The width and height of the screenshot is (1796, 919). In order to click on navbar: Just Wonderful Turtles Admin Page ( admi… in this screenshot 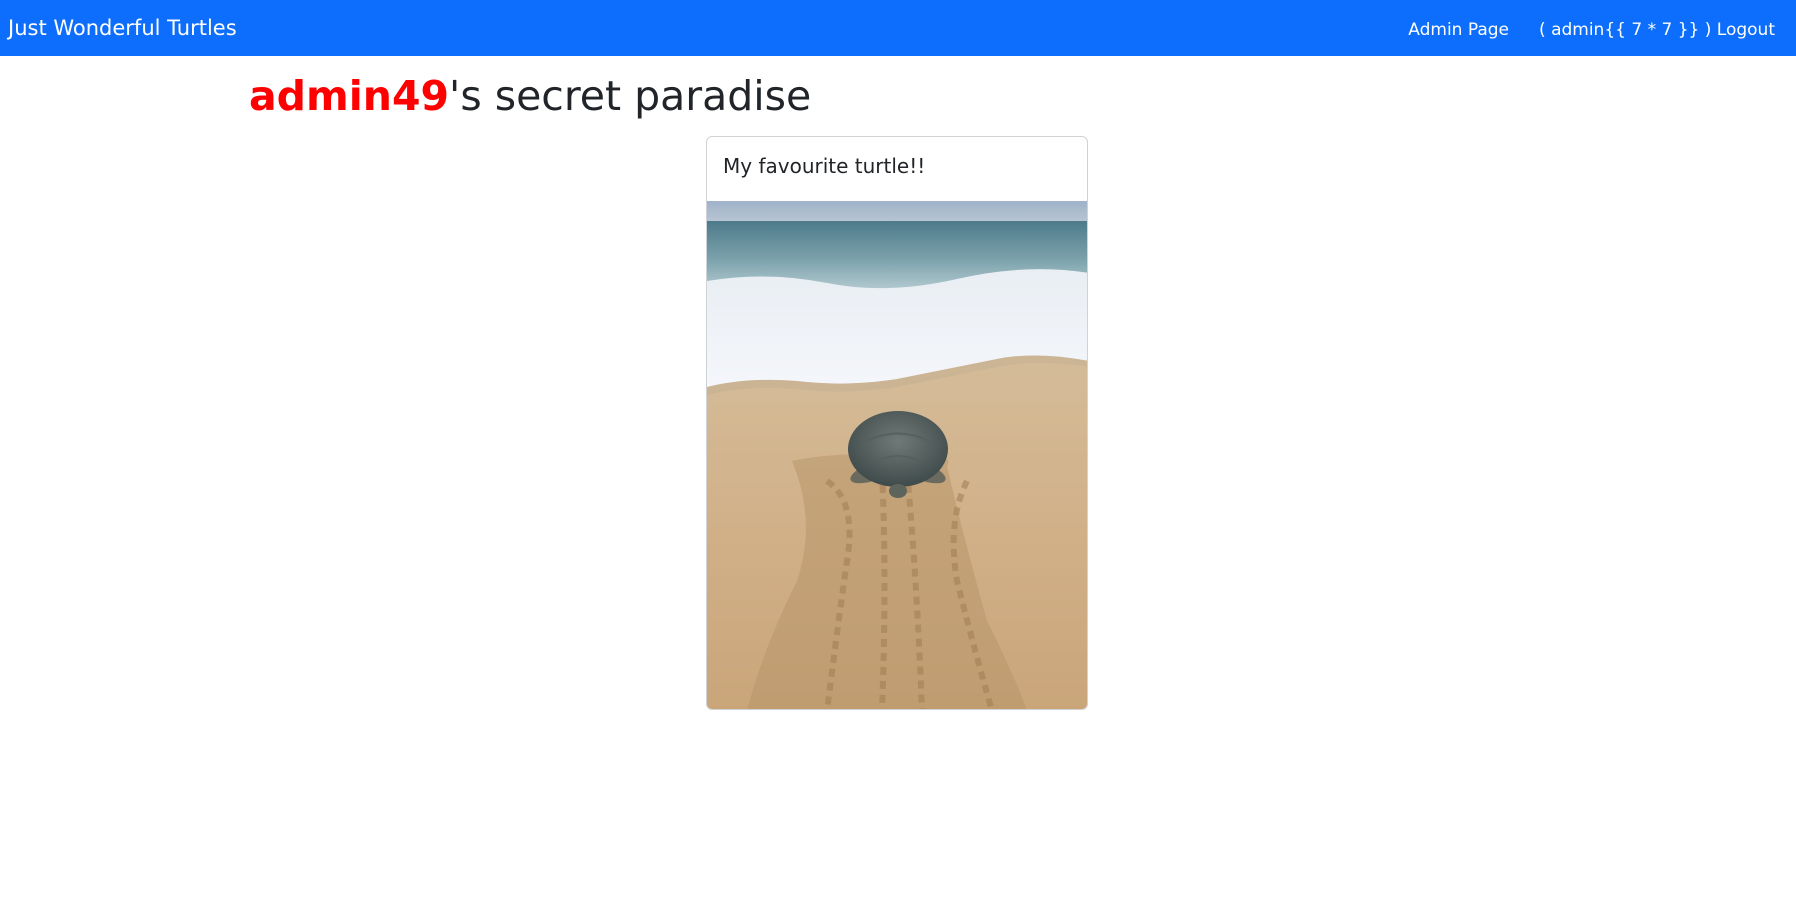, I will do `click(898, 28)`.